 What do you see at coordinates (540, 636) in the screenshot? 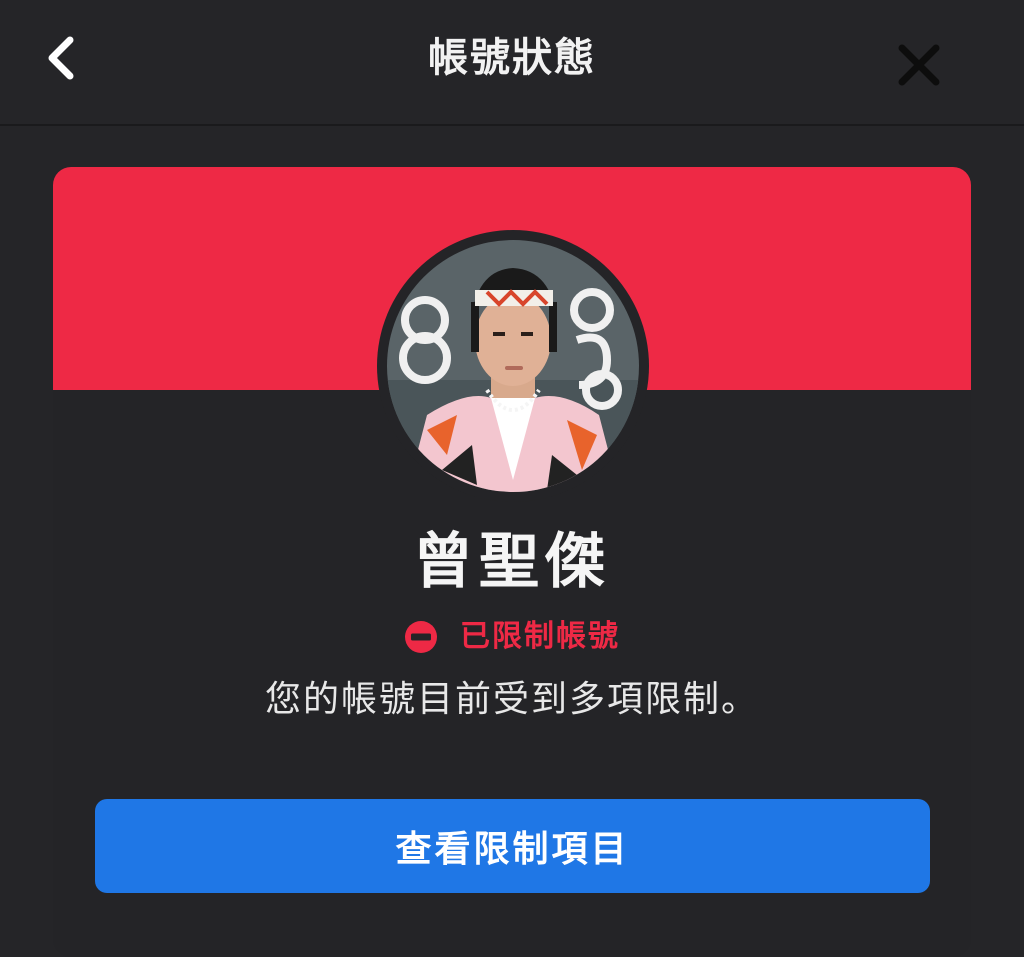
I see `status-label: 已限制帳號` at bounding box center [540, 636].